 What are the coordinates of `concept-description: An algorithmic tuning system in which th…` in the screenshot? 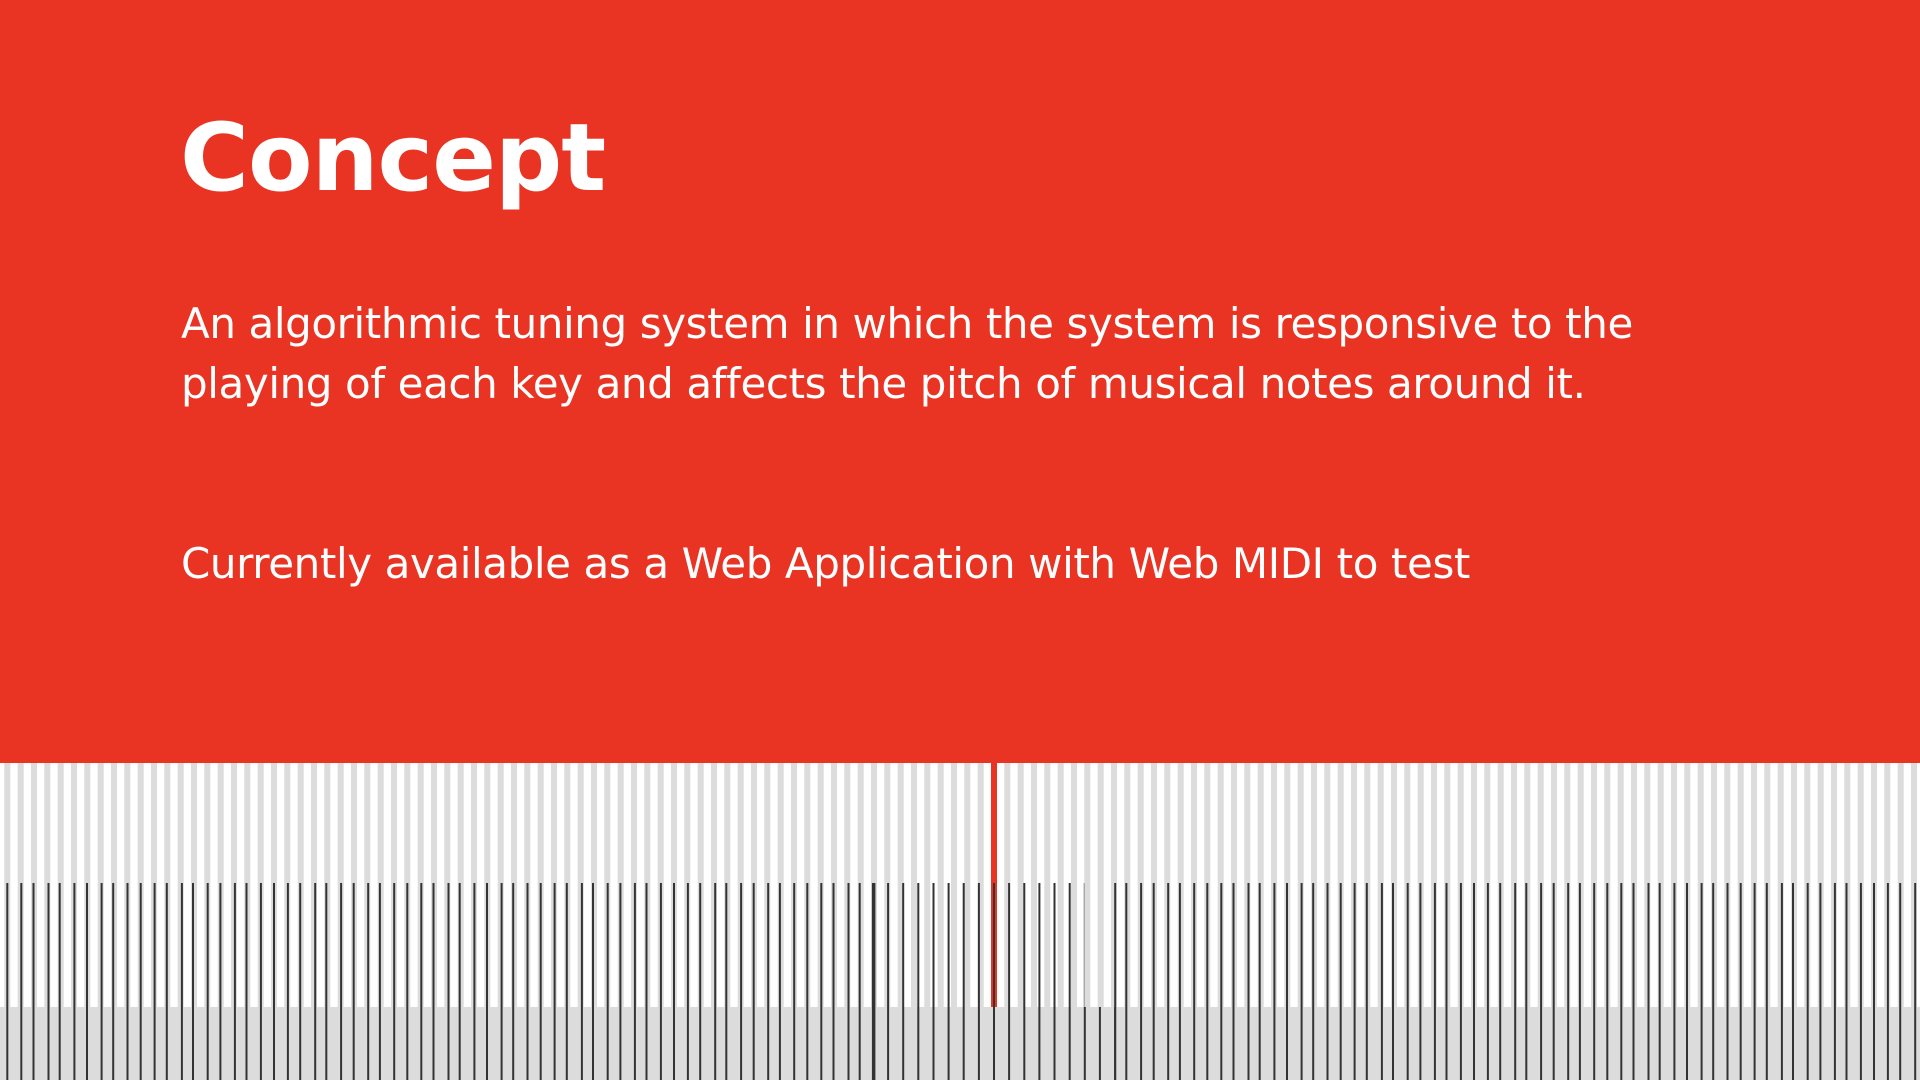 It's located at (907, 353).